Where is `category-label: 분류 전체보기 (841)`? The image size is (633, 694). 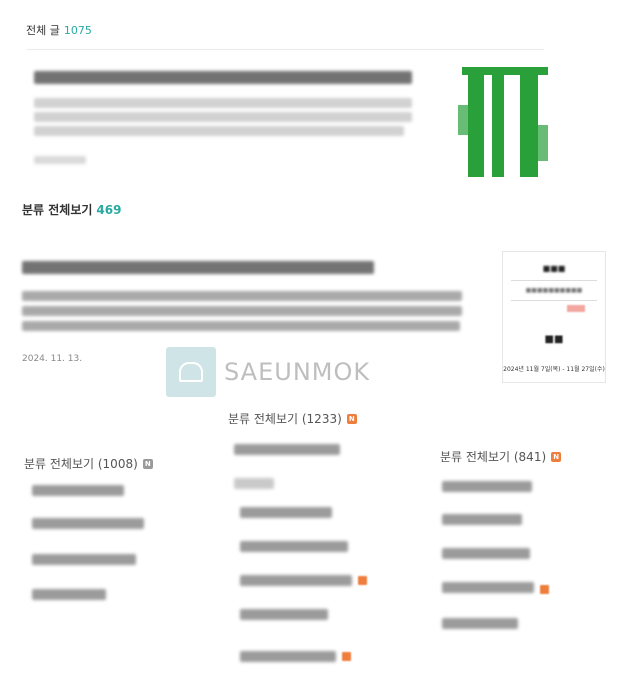 category-label: 분류 전체보기 (841) is located at coordinates (493, 457).